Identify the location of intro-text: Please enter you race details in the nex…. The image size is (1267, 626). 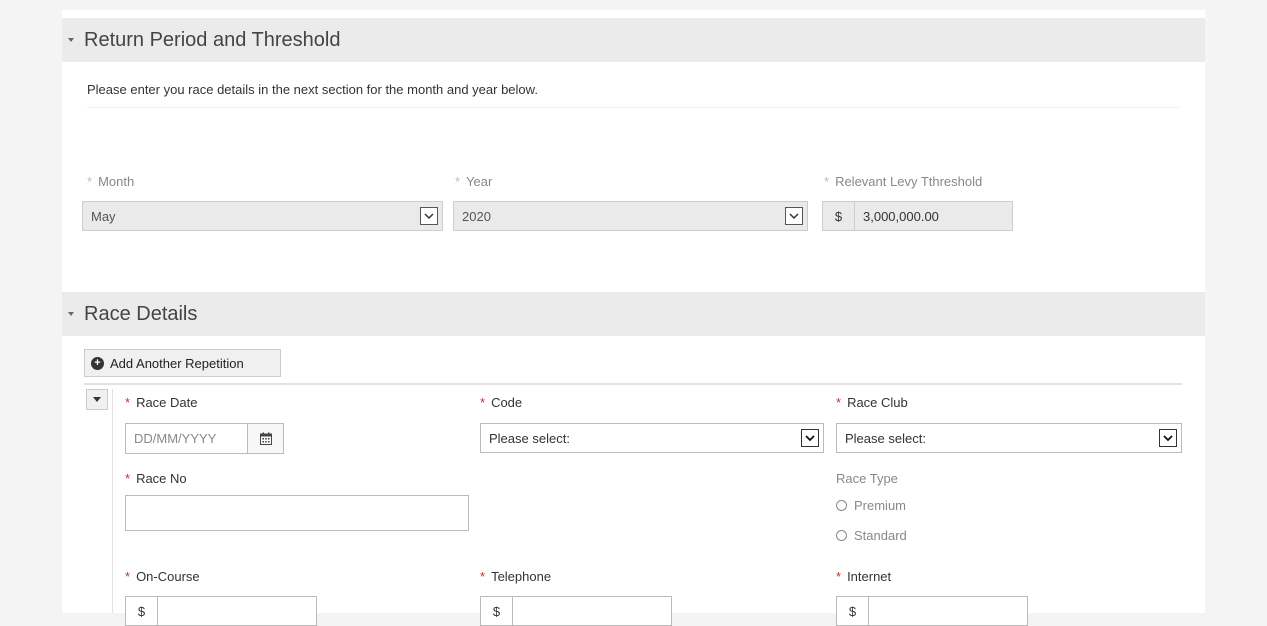
(312, 89).